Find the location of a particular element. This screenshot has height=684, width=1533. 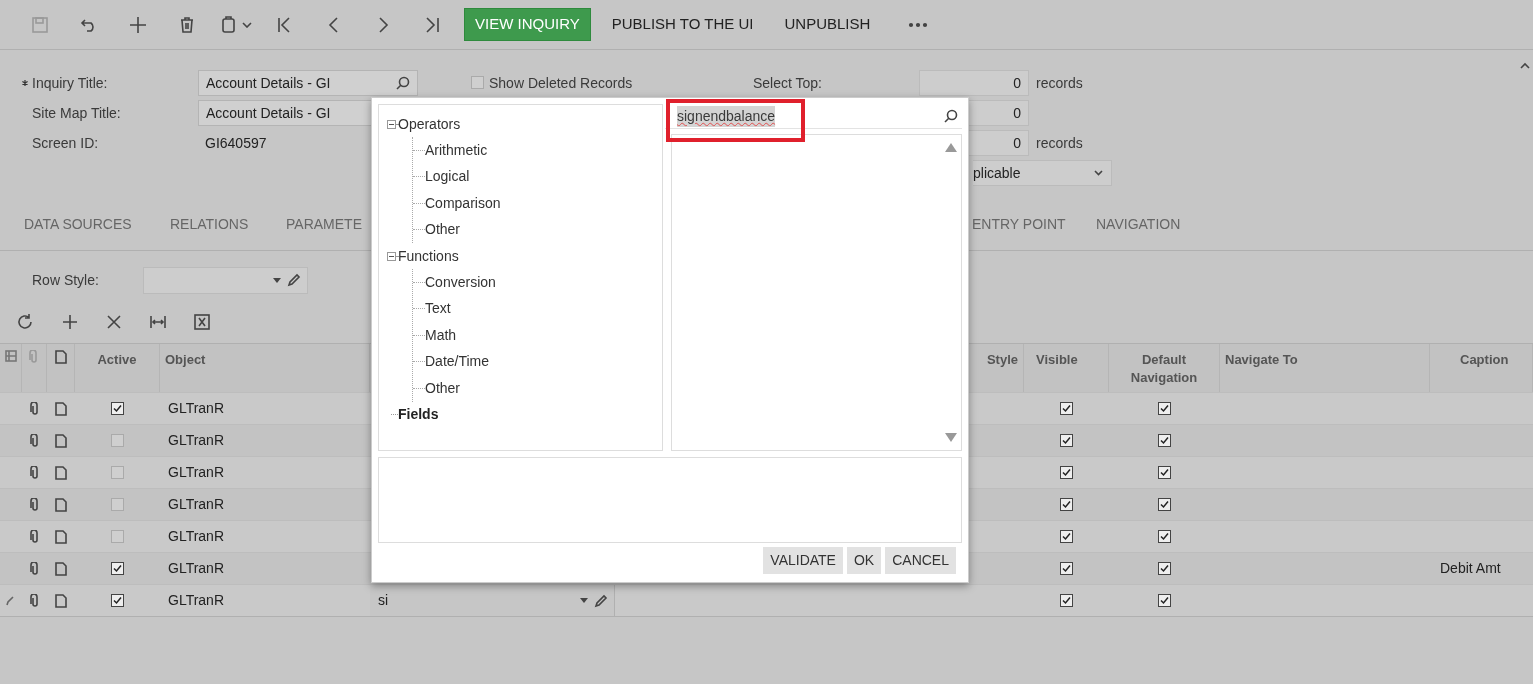

scroll-down-icon is located at coordinates (951, 437).